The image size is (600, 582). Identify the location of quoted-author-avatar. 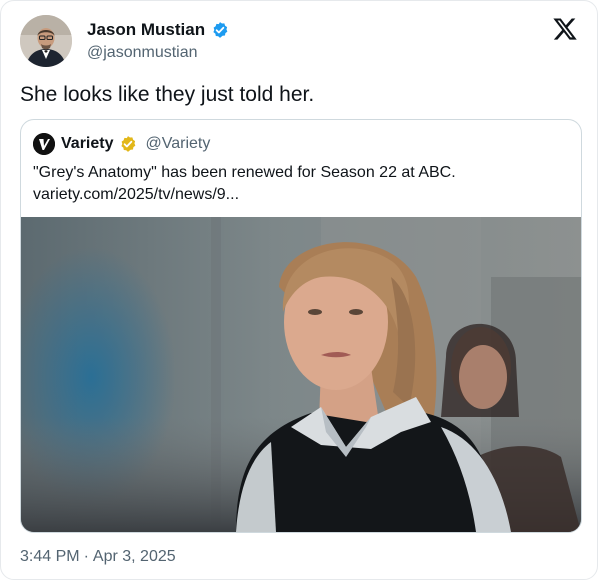
(44, 144).